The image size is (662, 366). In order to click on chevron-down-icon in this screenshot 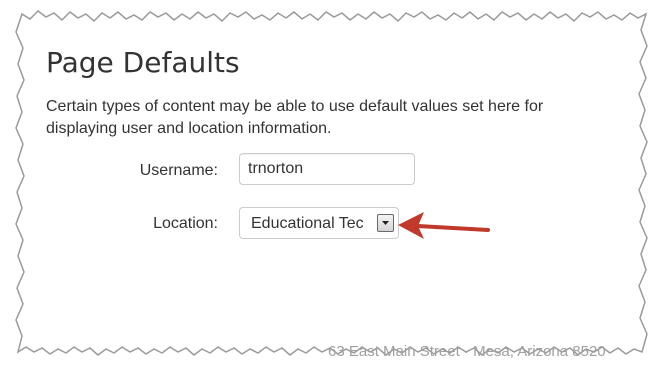, I will do `click(385, 223)`.